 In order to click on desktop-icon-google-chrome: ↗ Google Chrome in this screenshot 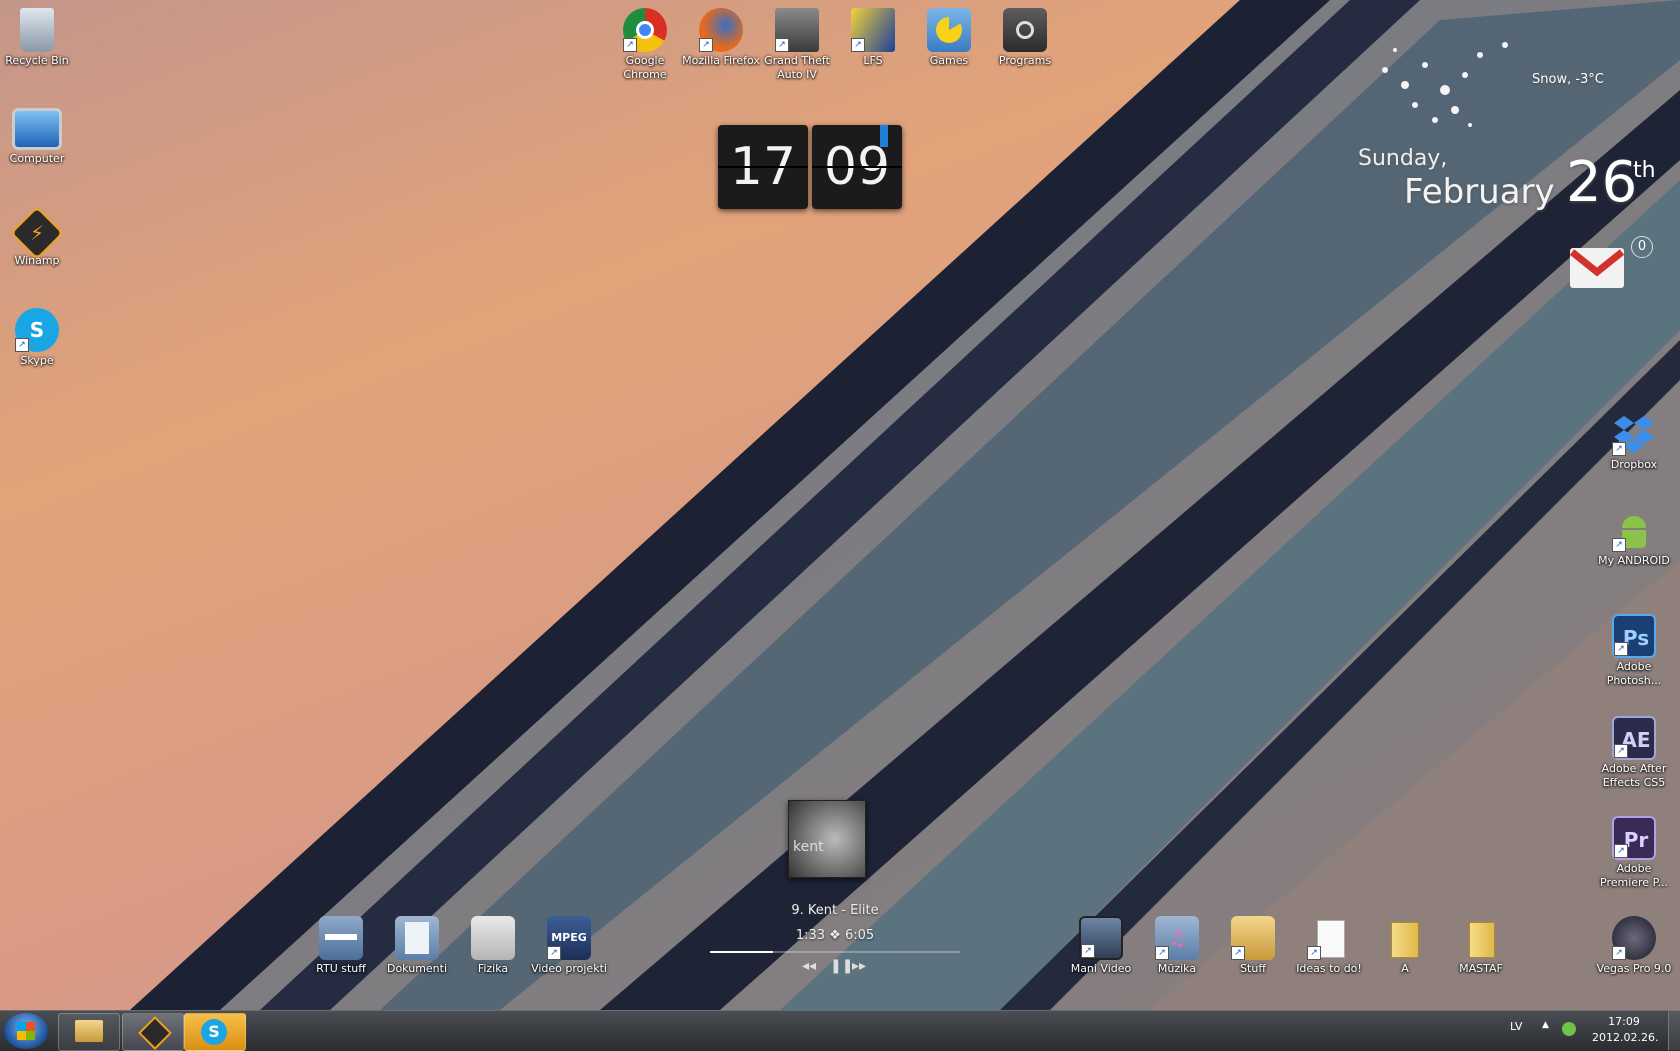, I will do `click(645, 45)`.